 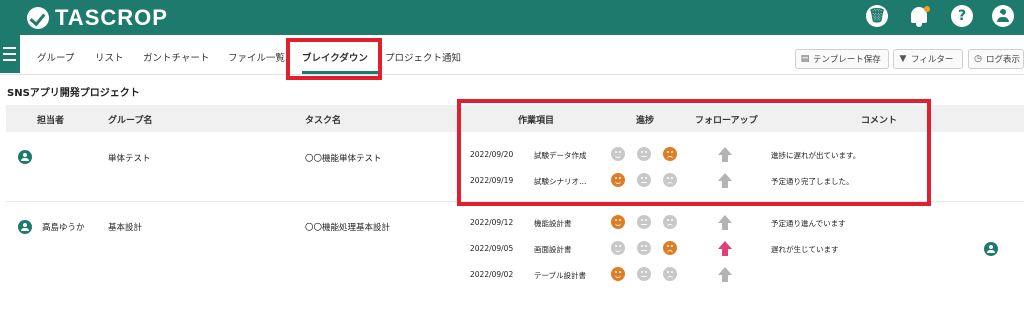 I want to click on bell-icon, so click(x=919, y=17).